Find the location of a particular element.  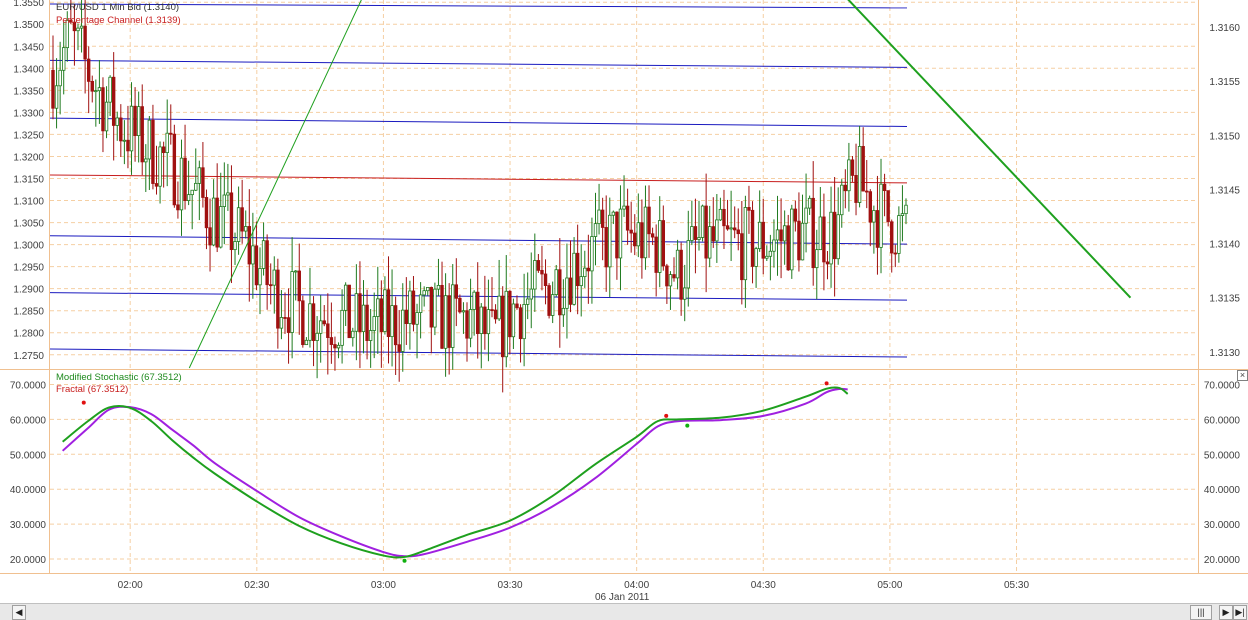

left-tick-label: 1.3400 is located at coordinates (28, 69).